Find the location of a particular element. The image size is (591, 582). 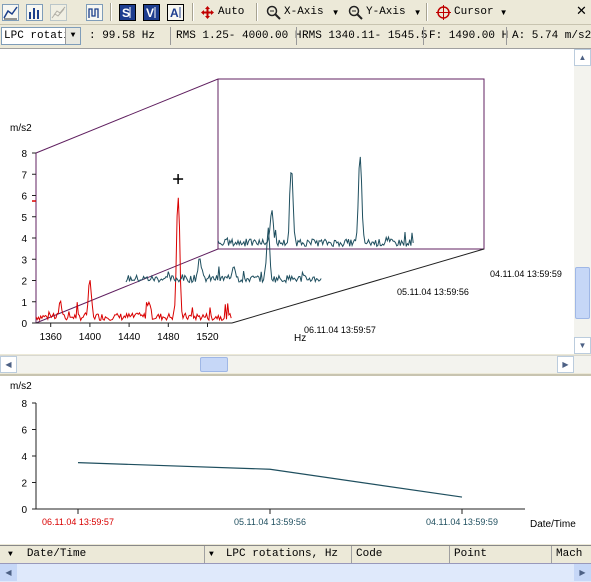

line-chart-icon is located at coordinates (10, 12).